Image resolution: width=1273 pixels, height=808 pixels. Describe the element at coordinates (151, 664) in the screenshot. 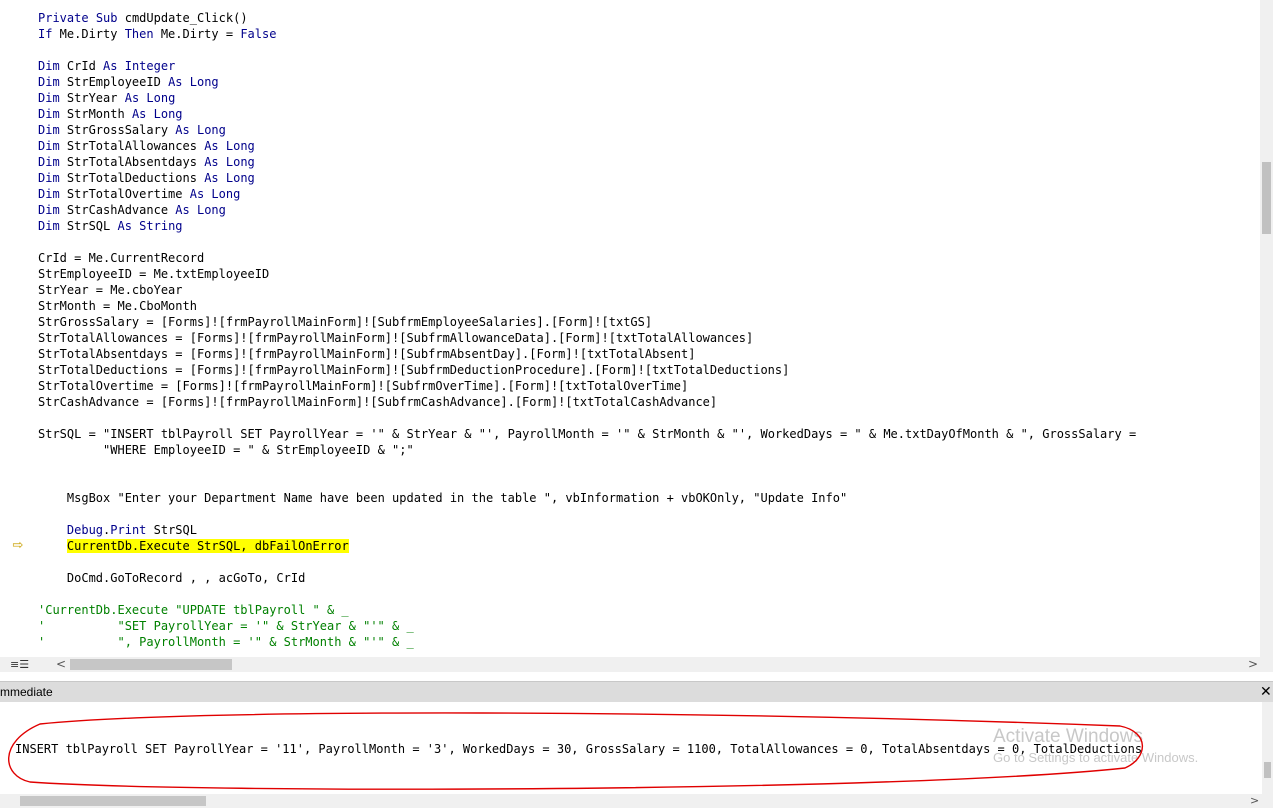

I see `code-horizontal-scroll-thumb` at that location.